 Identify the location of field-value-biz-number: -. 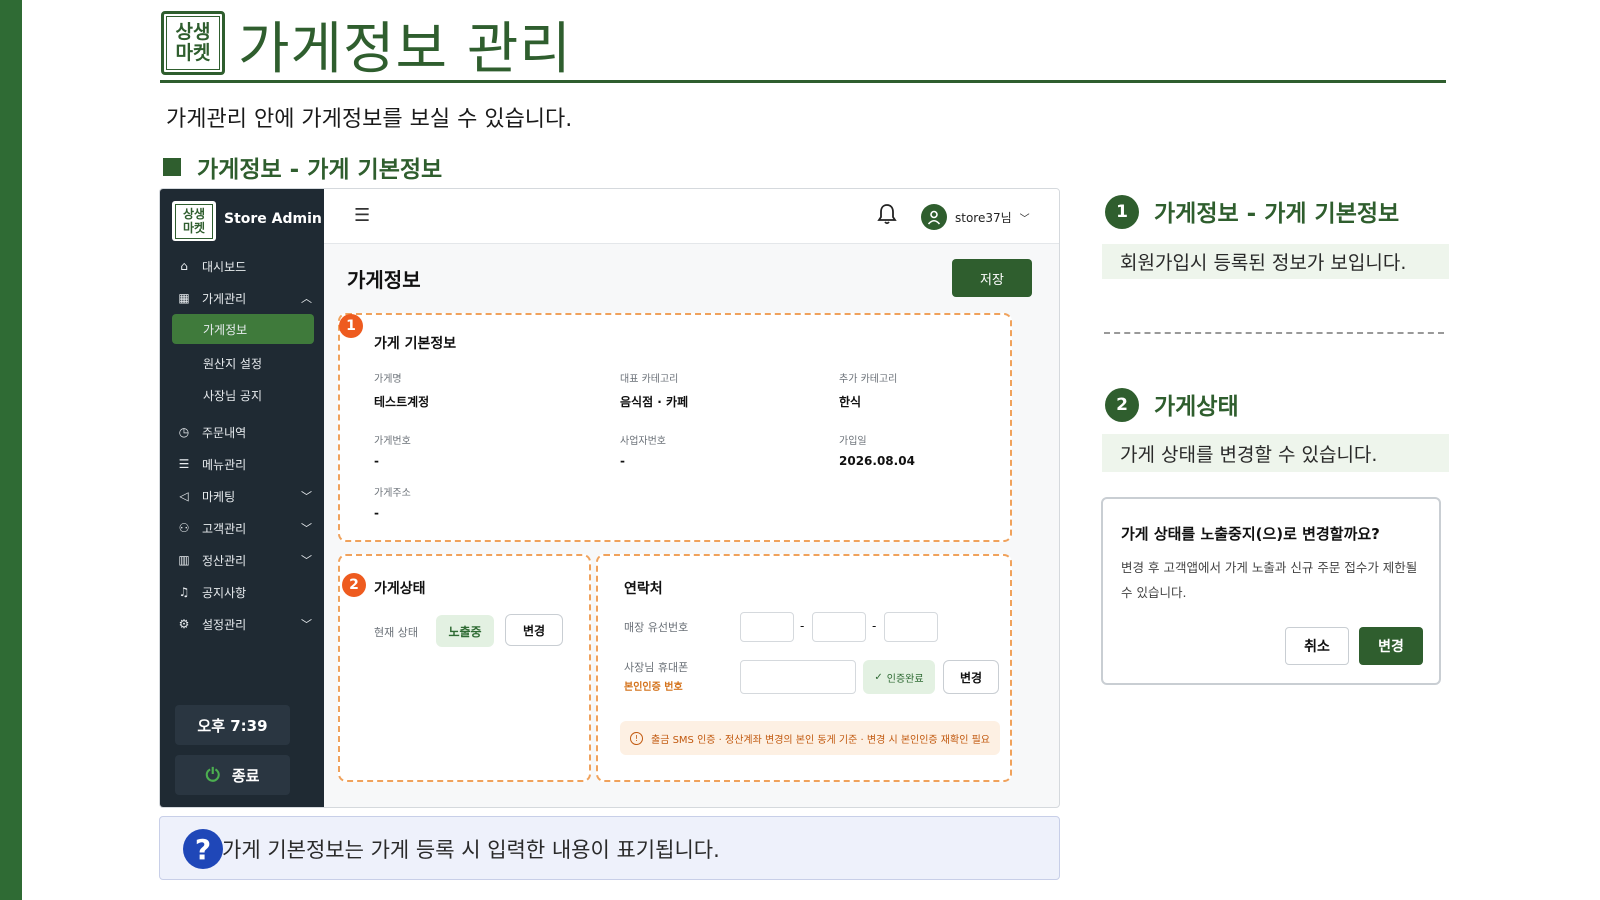
(622, 461).